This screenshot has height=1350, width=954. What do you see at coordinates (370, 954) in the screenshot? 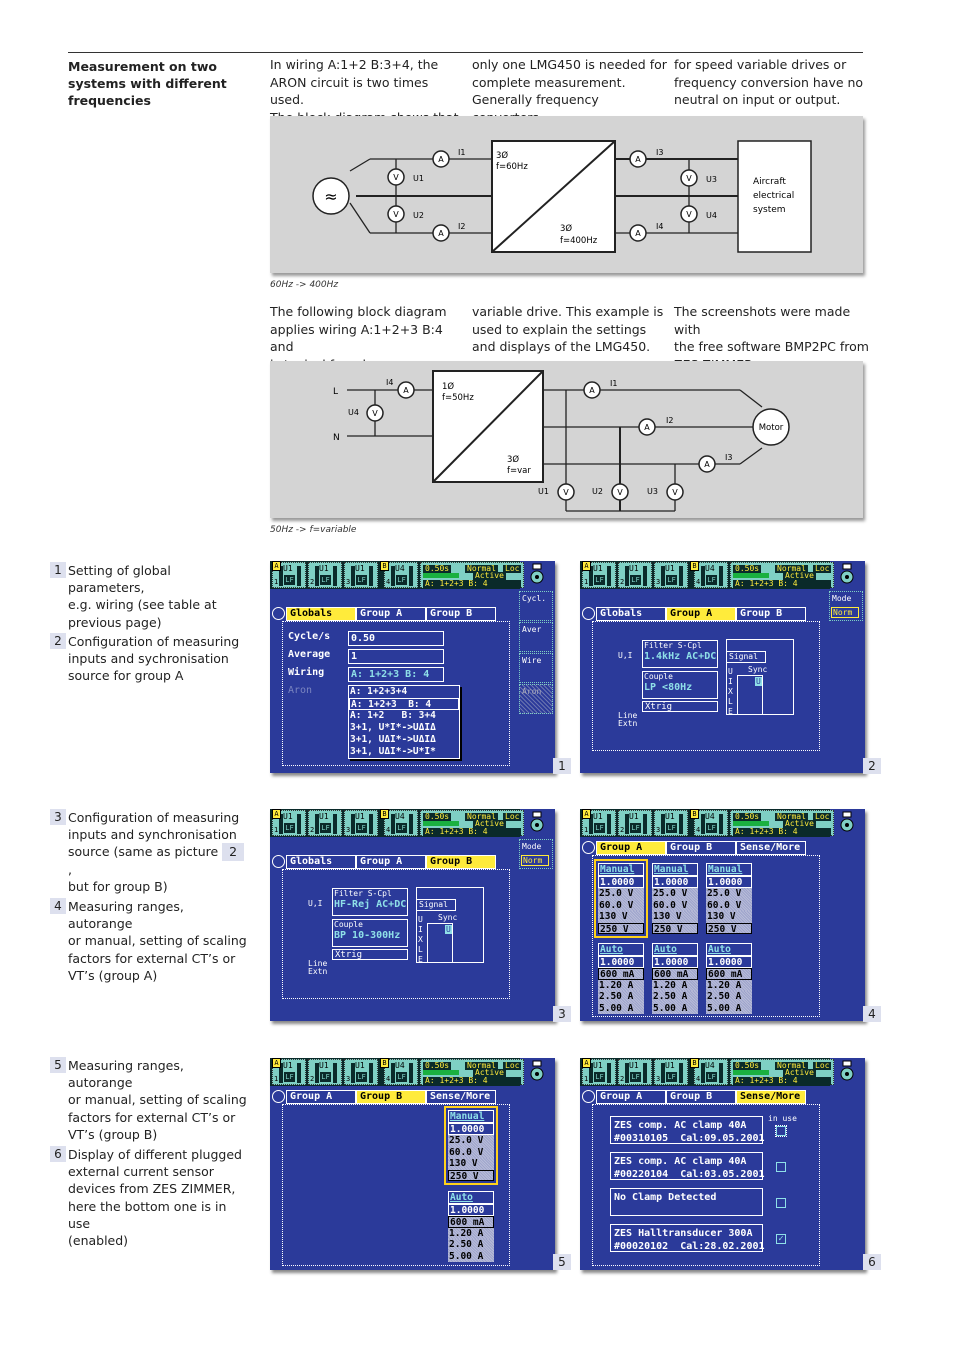
I see `xtrig-block: Xtrig` at bounding box center [370, 954].